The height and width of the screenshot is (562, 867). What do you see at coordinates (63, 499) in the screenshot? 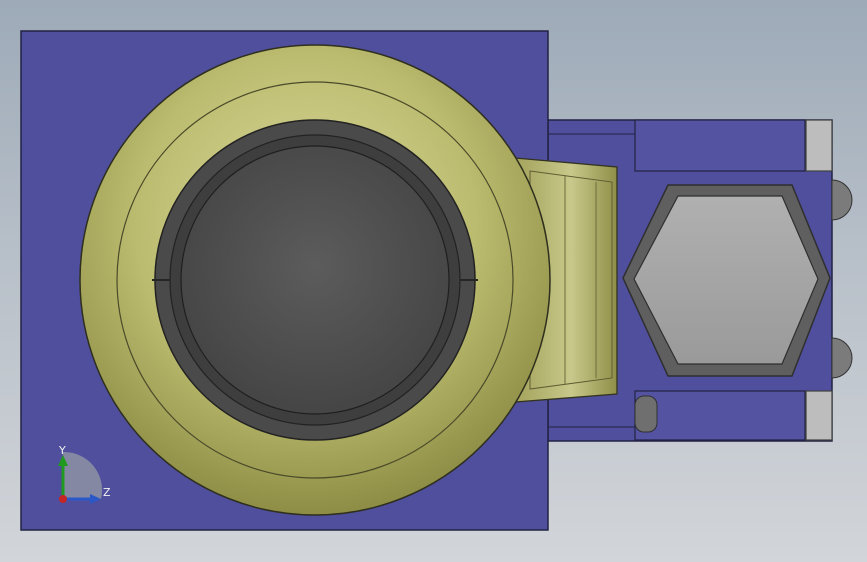
I see `triad-origin` at bounding box center [63, 499].